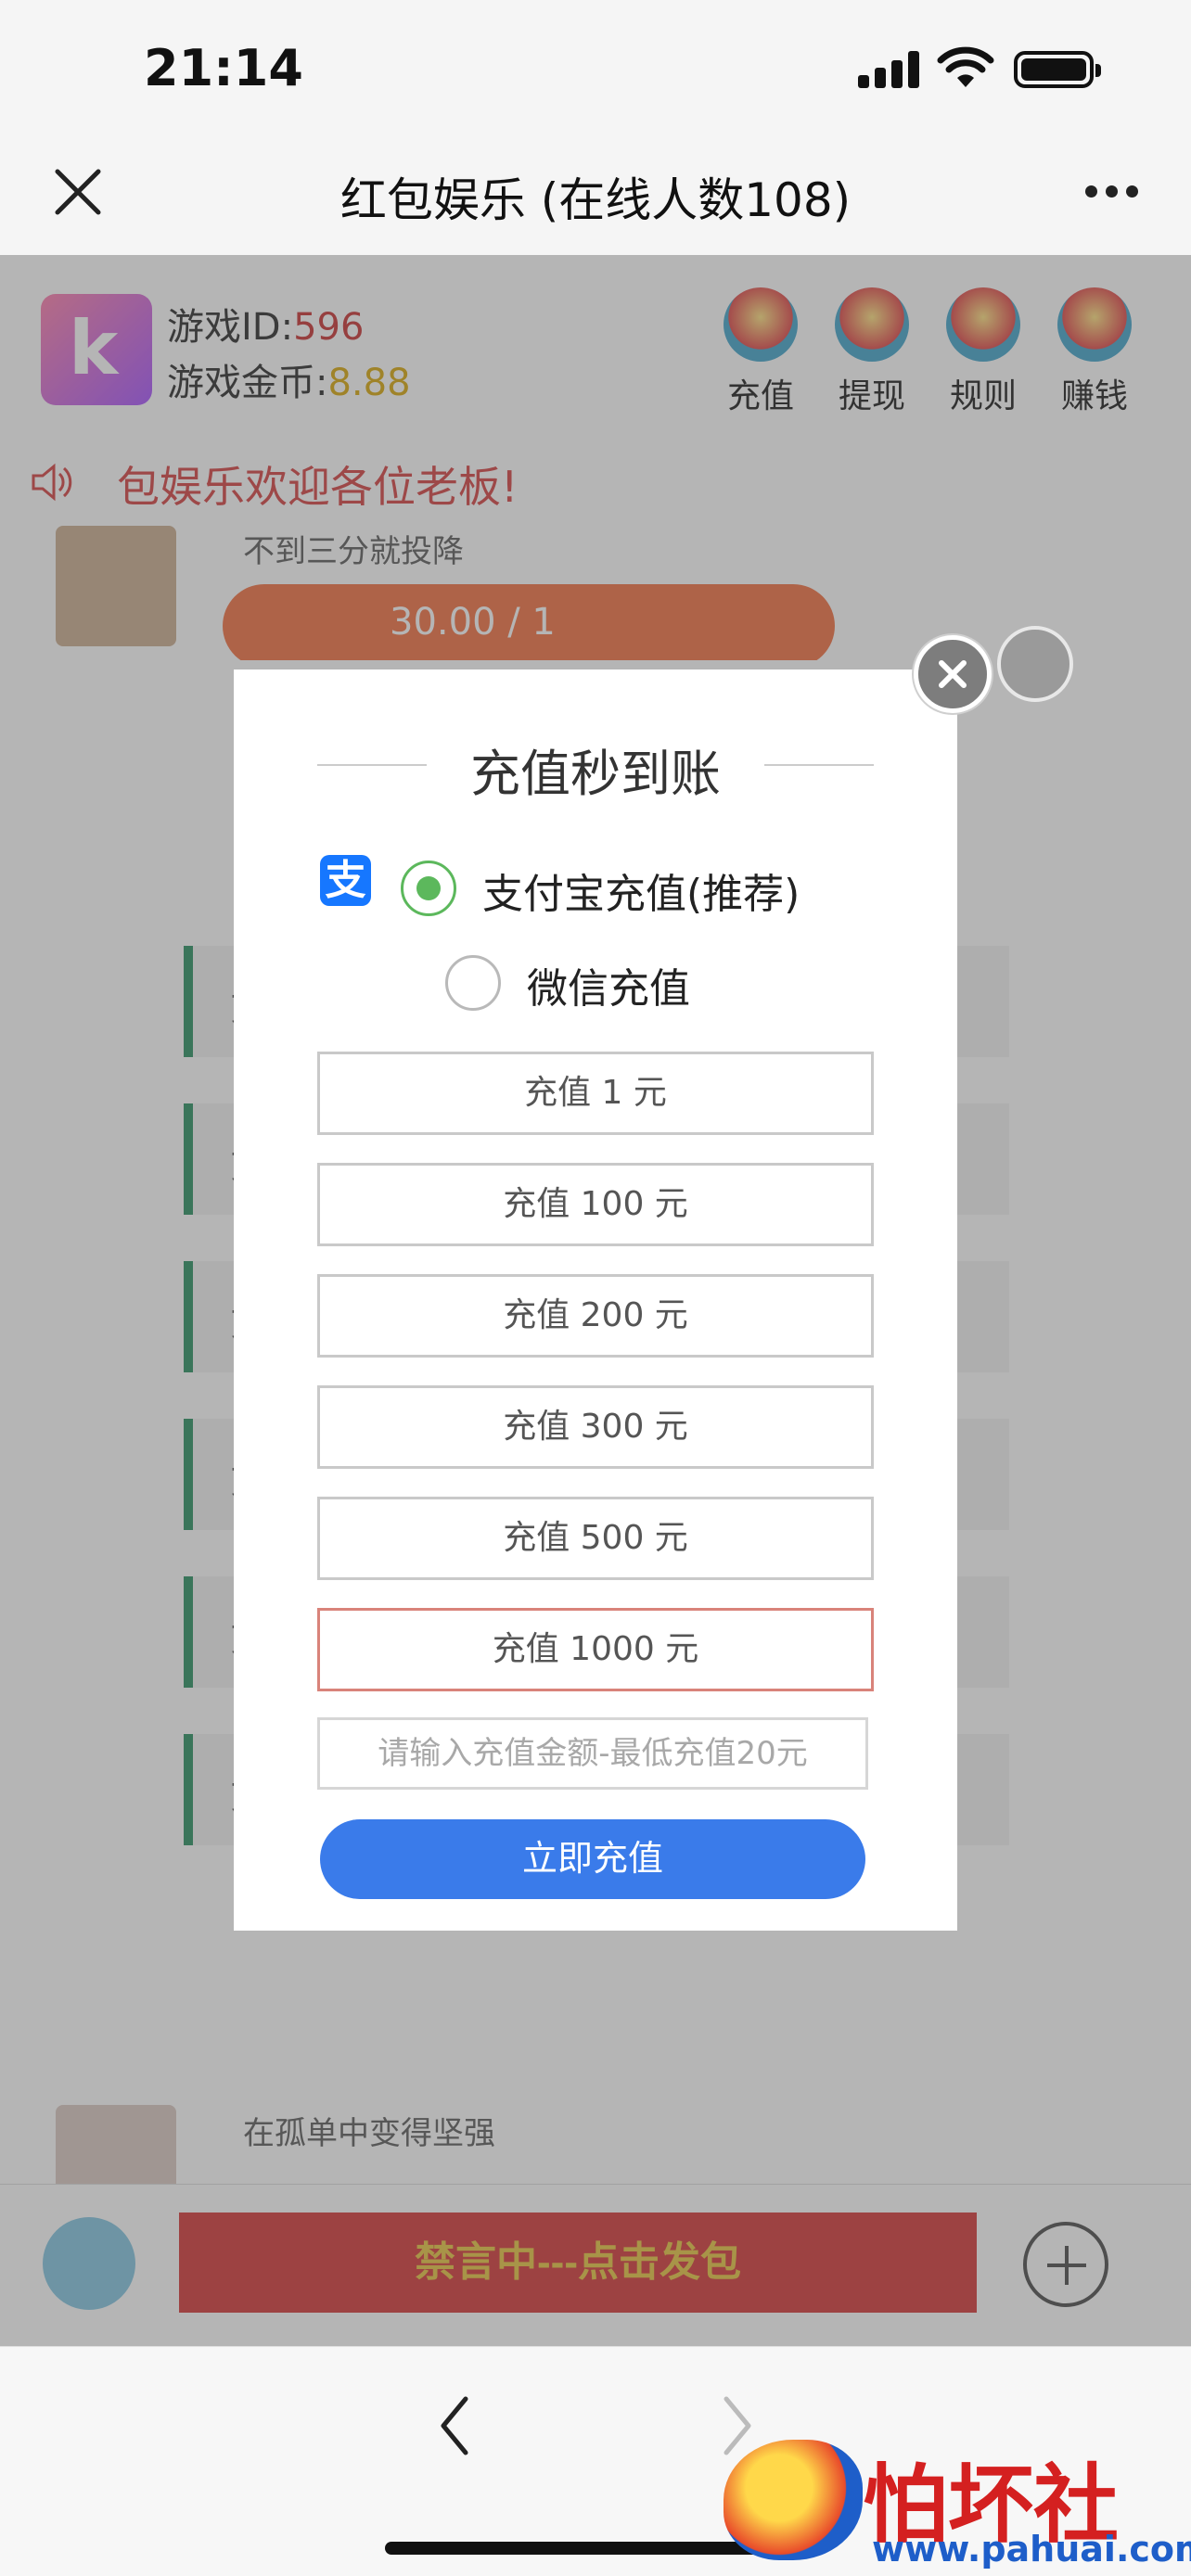 This screenshot has width=1191, height=2576. What do you see at coordinates (641, 890) in the screenshot?
I see `alipay-label: 支付宝充值(推荐)` at bounding box center [641, 890].